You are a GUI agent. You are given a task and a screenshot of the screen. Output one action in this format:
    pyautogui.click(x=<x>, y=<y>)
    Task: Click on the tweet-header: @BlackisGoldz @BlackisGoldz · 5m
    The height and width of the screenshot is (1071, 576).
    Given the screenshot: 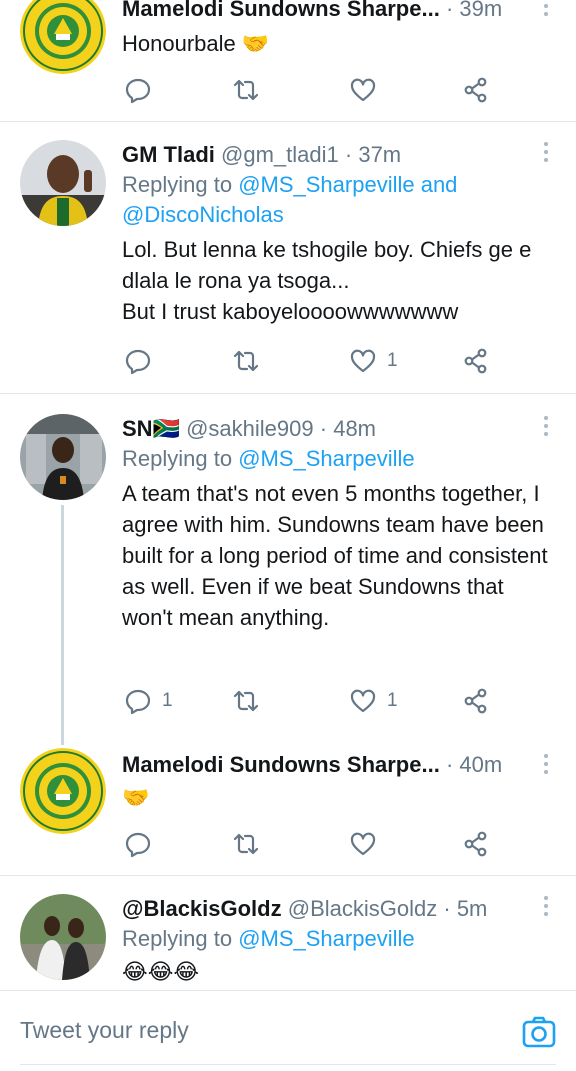 What is the action you would take?
    pyautogui.click(x=339, y=909)
    